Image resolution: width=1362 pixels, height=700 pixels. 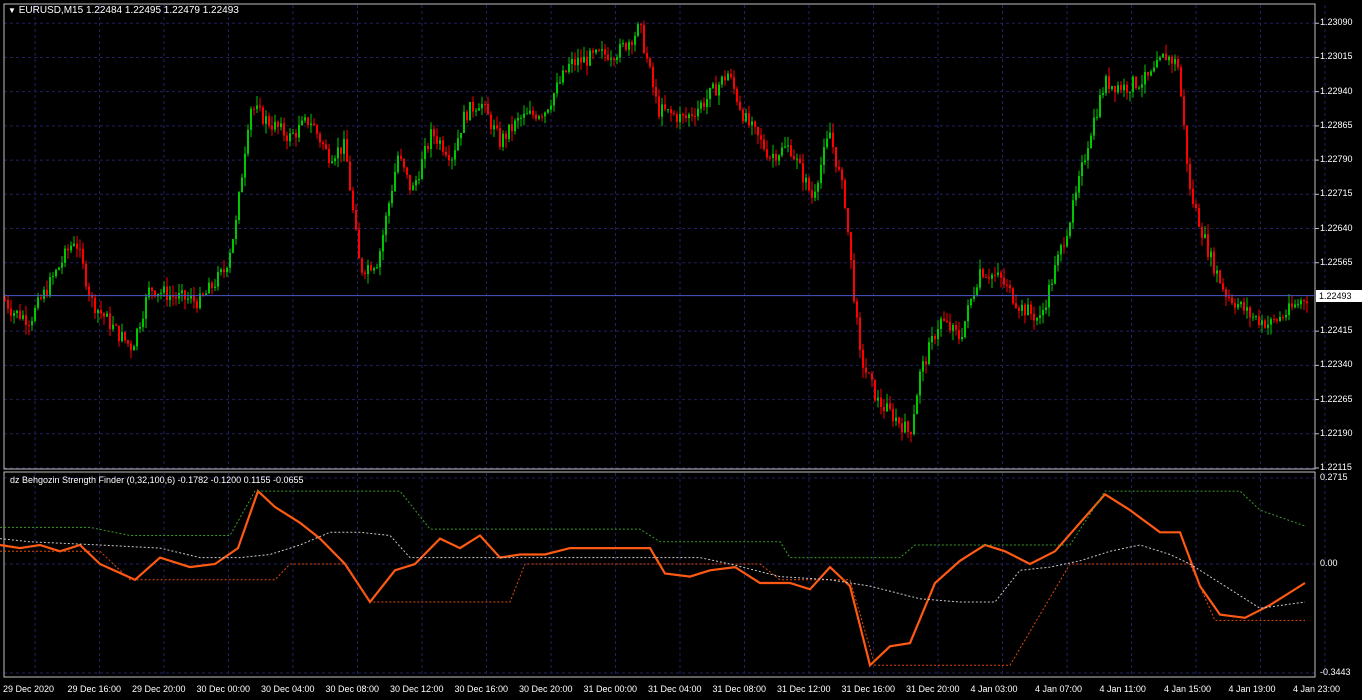 What do you see at coordinates (1336, 330) in the screenshot?
I see `price-tick-label: 1.22415` at bounding box center [1336, 330].